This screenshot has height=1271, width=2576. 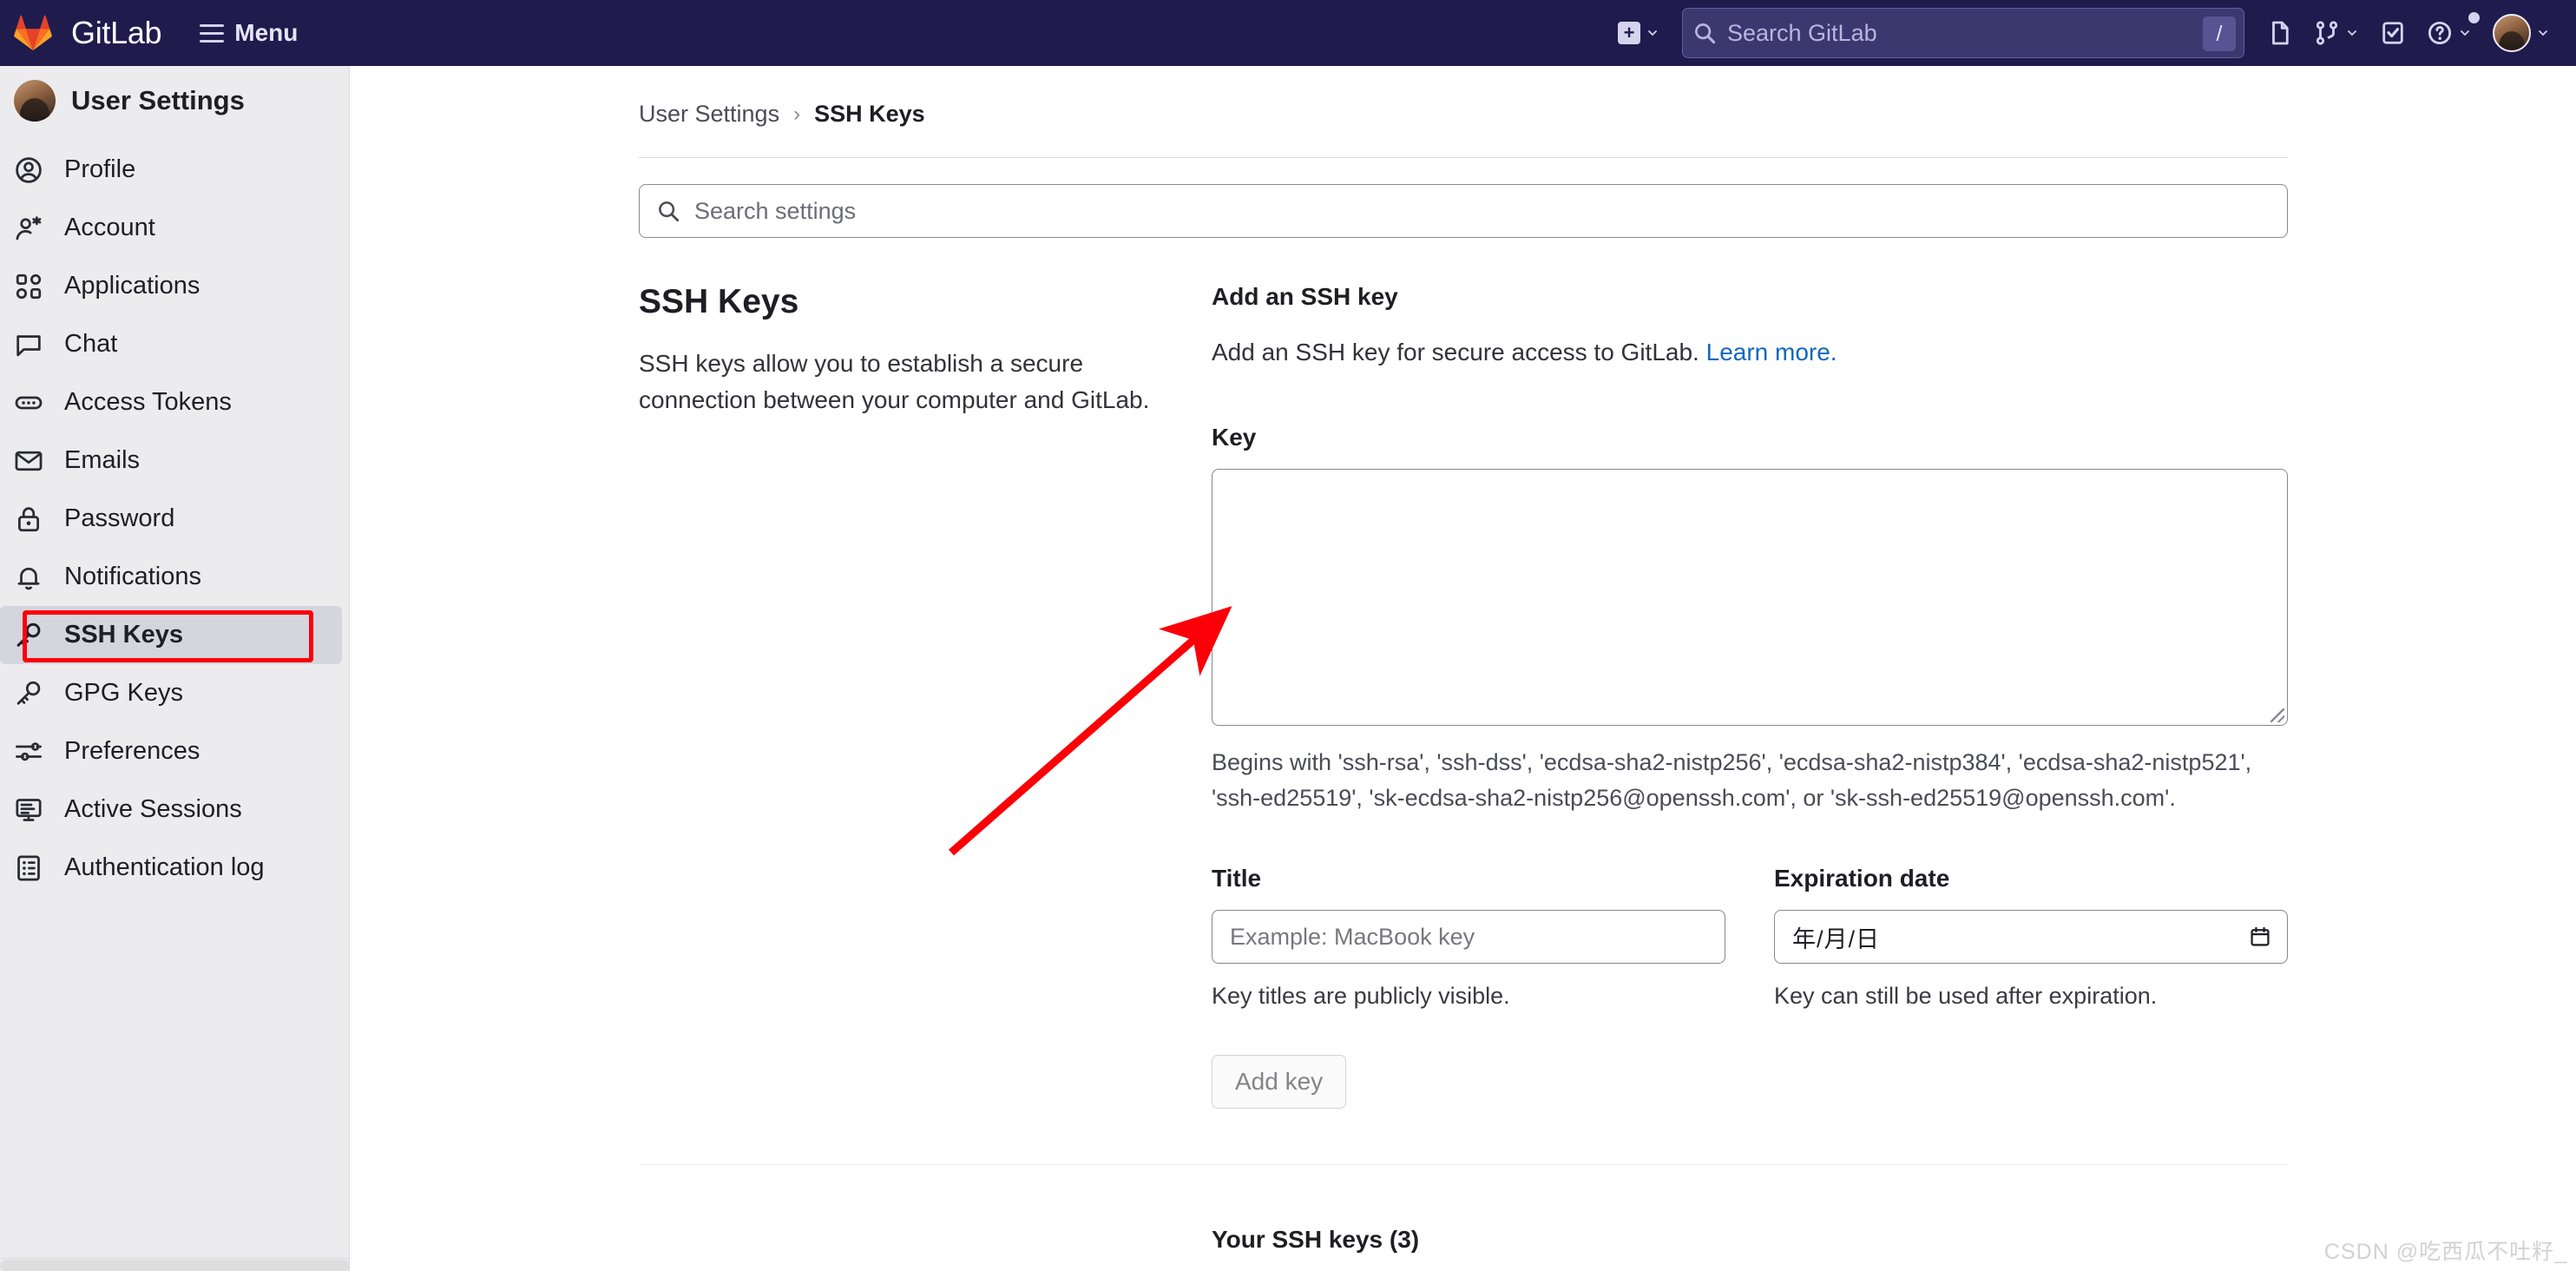 I want to click on sidebar-item-authentication-log: Authentication log, so click(x=171, y=868).